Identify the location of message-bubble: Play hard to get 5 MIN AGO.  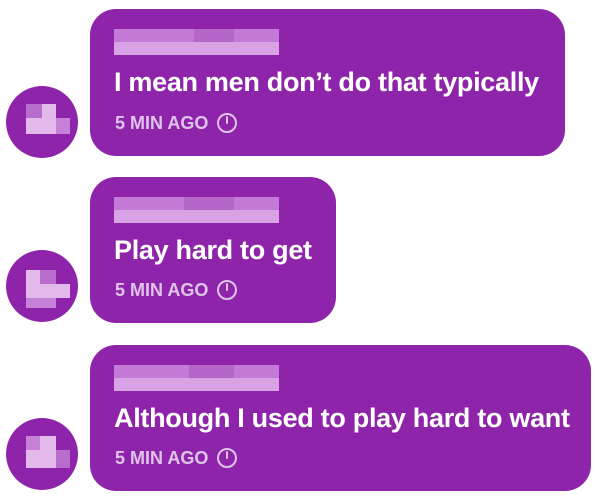
(213, 250).